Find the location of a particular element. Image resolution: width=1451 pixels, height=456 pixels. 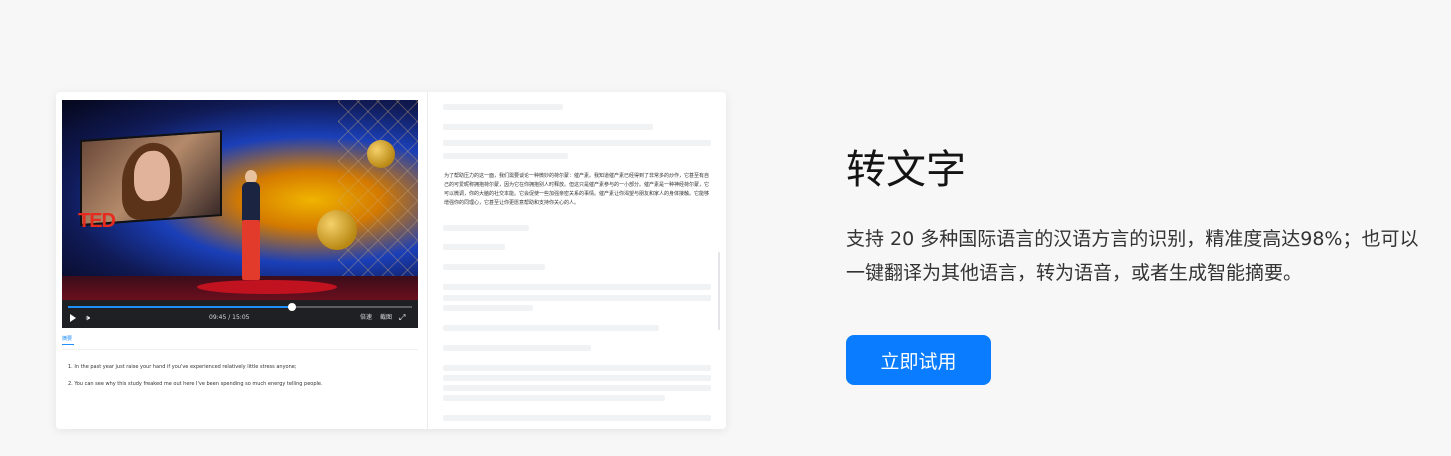

fullscreen-icon: ⤢ is located at coordinates (402, 318).